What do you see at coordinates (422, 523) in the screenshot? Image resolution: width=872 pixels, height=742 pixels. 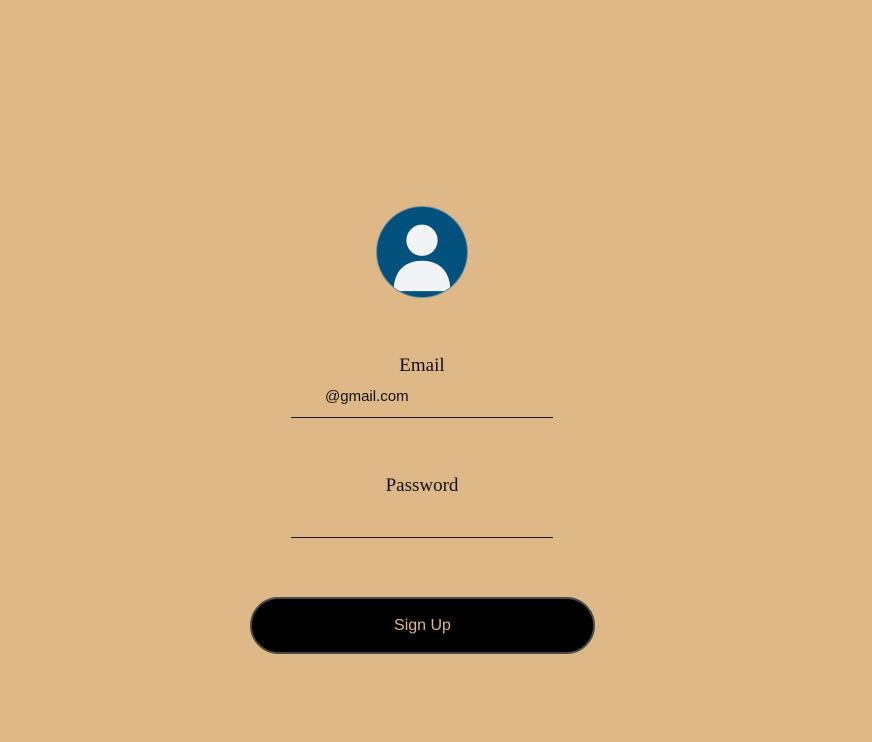 I see `password-input` at bounding box center [422, 523].